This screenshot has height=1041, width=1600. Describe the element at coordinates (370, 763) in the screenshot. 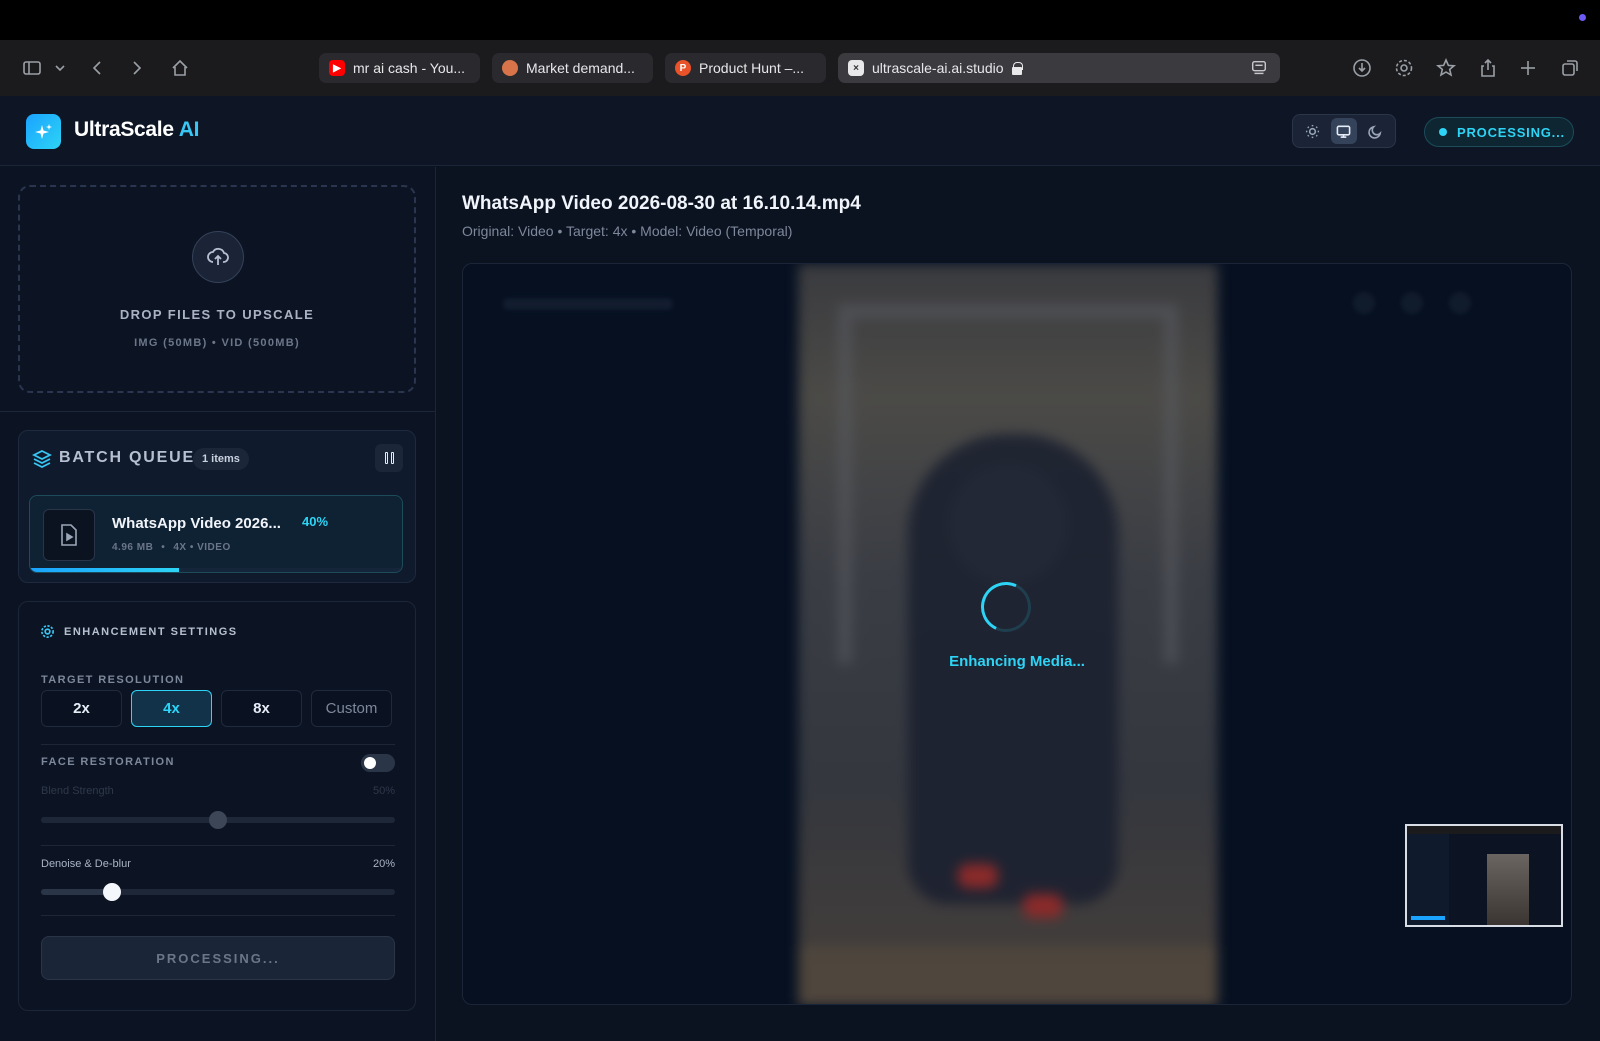

I see `toggle-knob` at that location.